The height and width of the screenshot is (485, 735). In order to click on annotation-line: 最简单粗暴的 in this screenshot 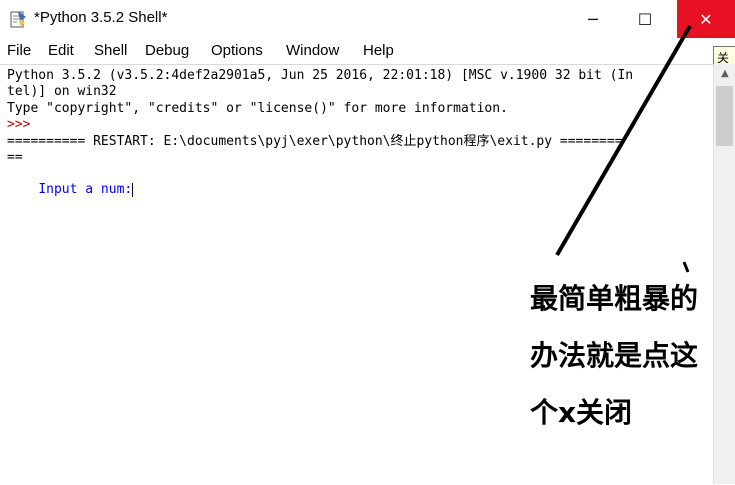, I will do `click(614, 298)`.